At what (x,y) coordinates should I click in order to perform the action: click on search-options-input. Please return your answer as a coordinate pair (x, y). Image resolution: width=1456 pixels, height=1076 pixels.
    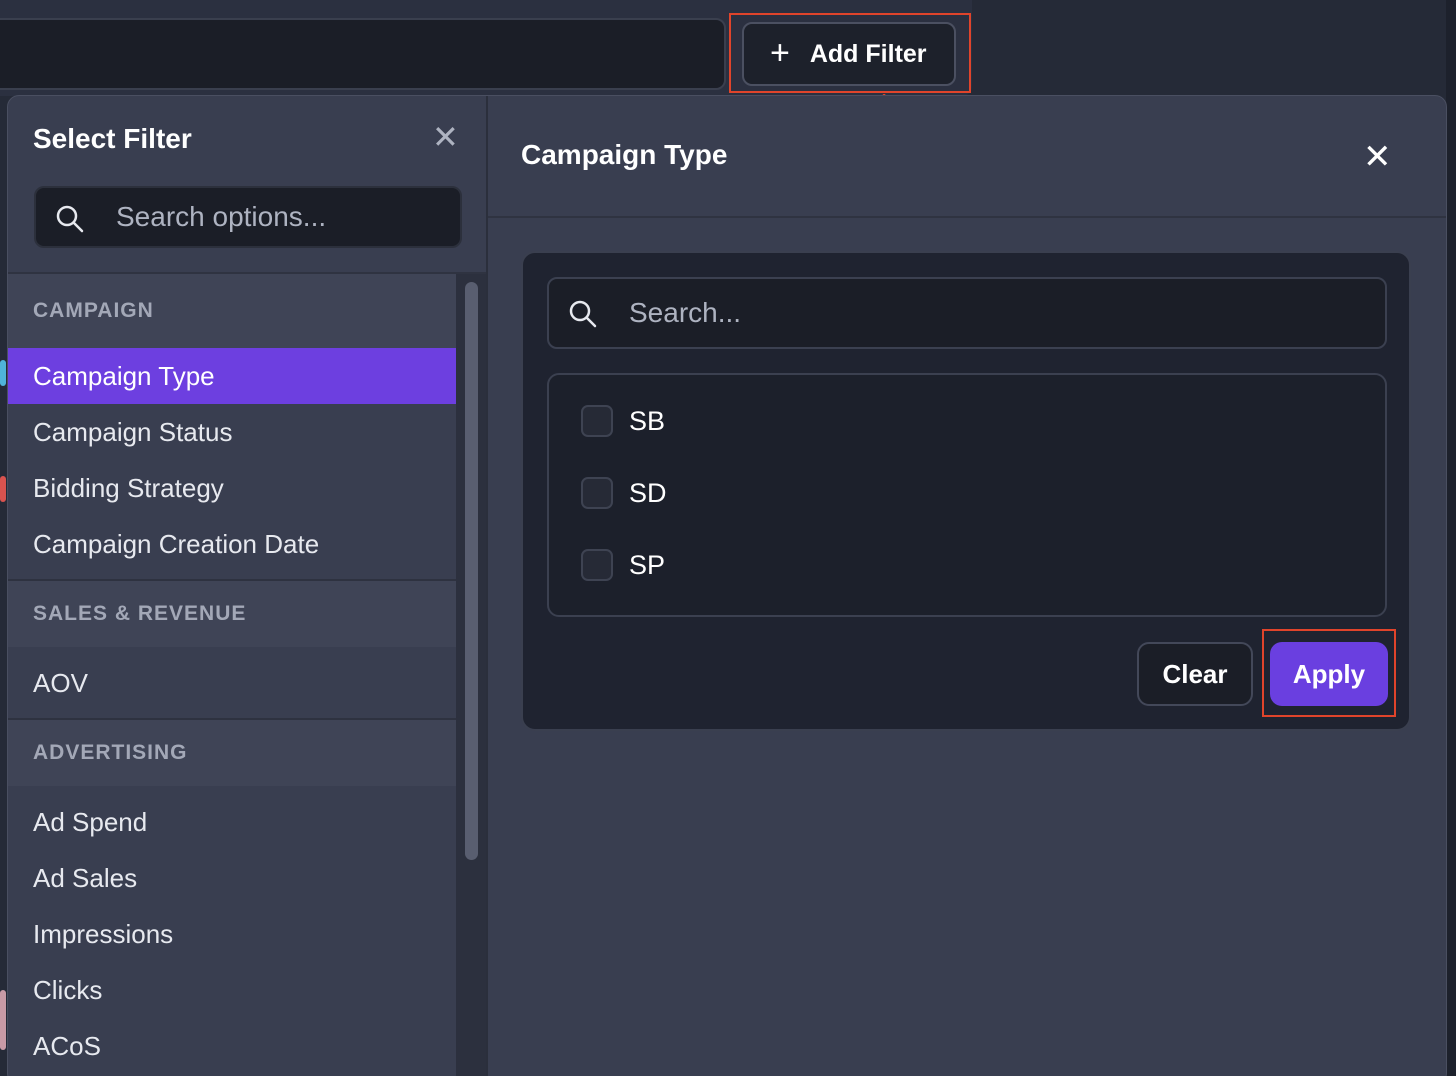
    Looking at the image, I should click on (286, 217).